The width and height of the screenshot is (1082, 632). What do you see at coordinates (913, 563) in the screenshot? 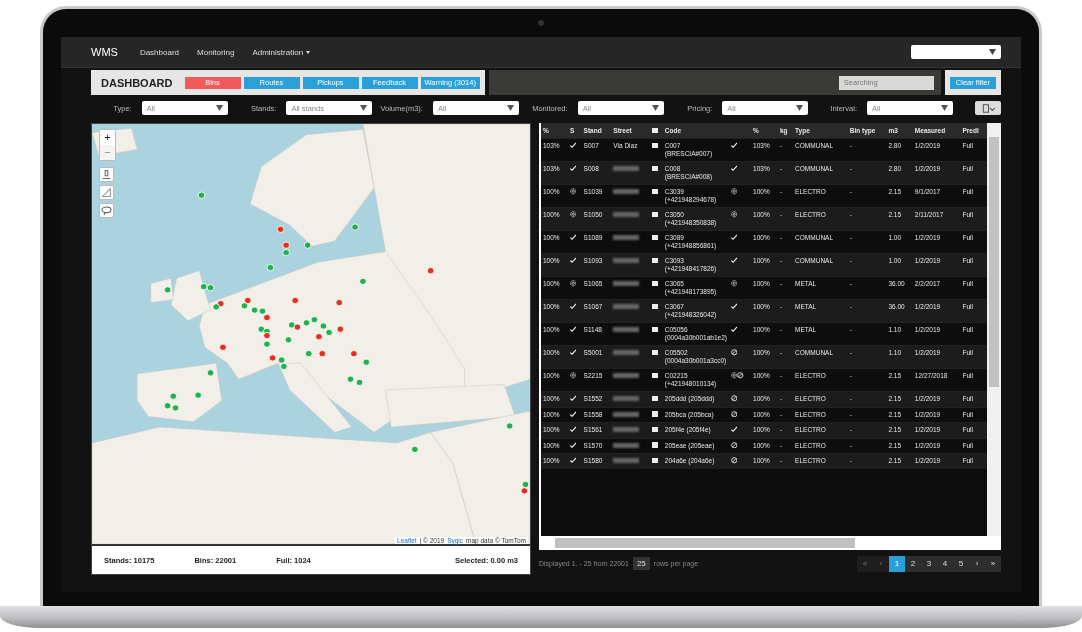
I see `page-button: 2` at bounding box center [913, 563].